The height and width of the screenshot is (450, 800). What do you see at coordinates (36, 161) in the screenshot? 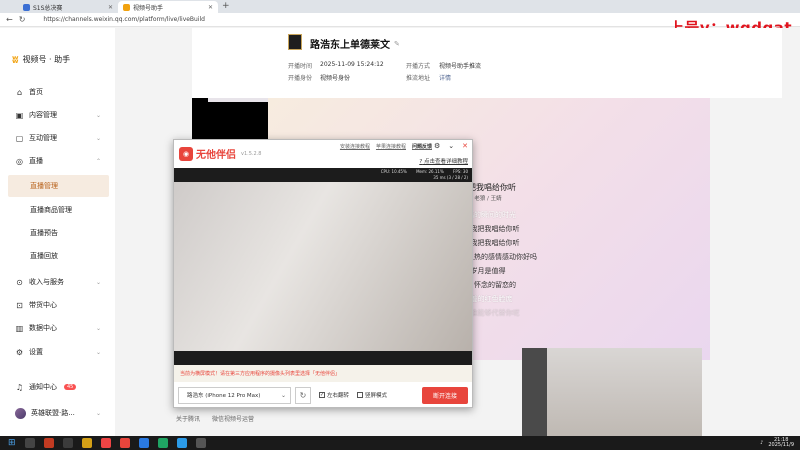
I see `sidebar-item-label: 直播` at bounding box center [36, 161].